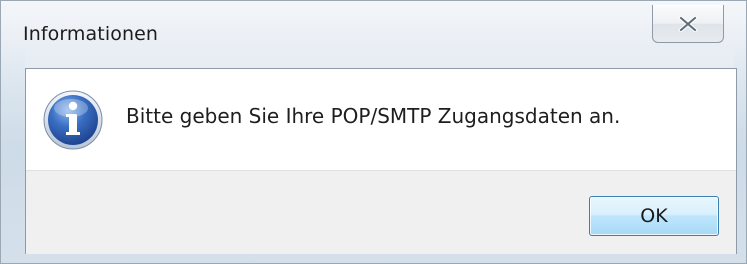  Describe the element at coordinates (654, 216) in the screenshot. I see `ok-button: OK` at that location.